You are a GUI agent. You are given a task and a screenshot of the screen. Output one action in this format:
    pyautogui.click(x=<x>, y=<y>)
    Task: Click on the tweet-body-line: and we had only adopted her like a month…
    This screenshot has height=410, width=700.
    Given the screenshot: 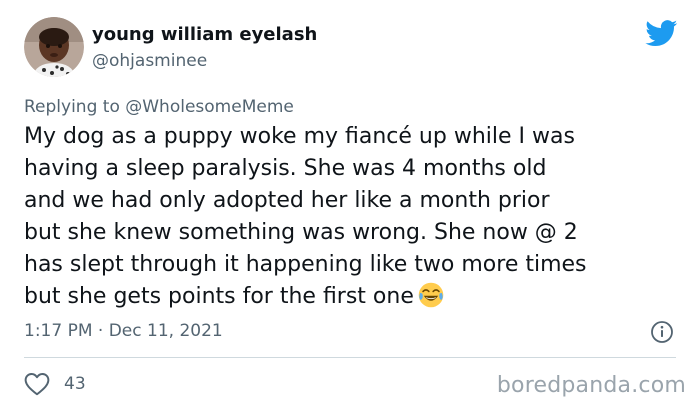 What is the action you would take?
    pyautogui.click(x=287, y=200)
    